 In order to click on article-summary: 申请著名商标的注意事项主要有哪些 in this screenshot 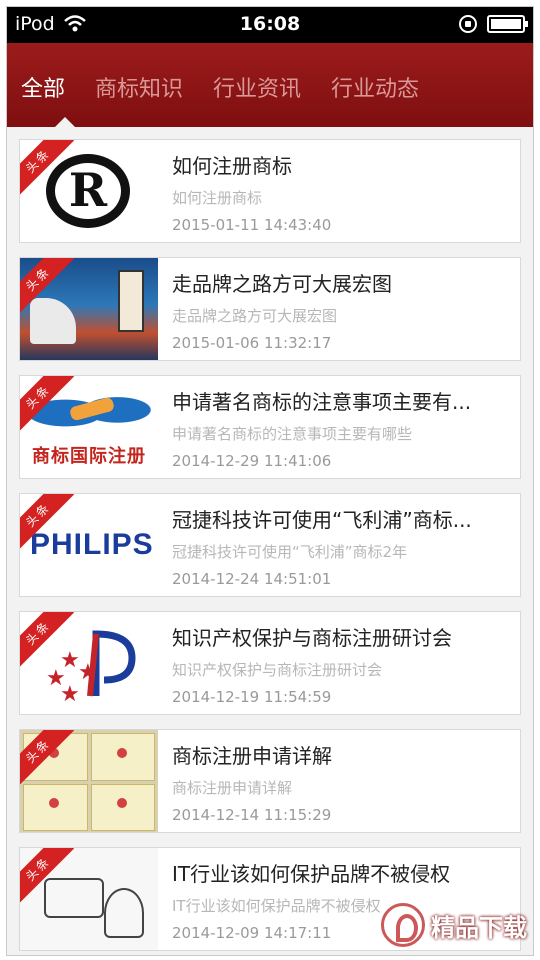, I will do `click(292, 434)`.